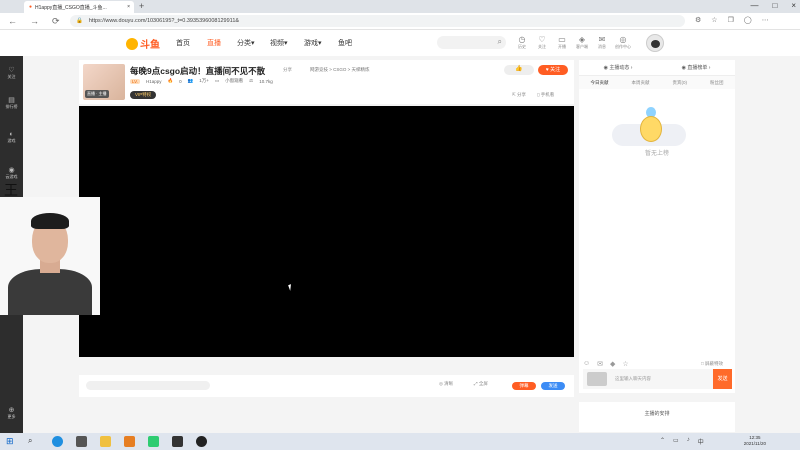 This screenshot has width=800, height=450. What do you see at coordinates (57, 441) in the screenshot?
I see `edge-icon` at bounding box center [57, 441].